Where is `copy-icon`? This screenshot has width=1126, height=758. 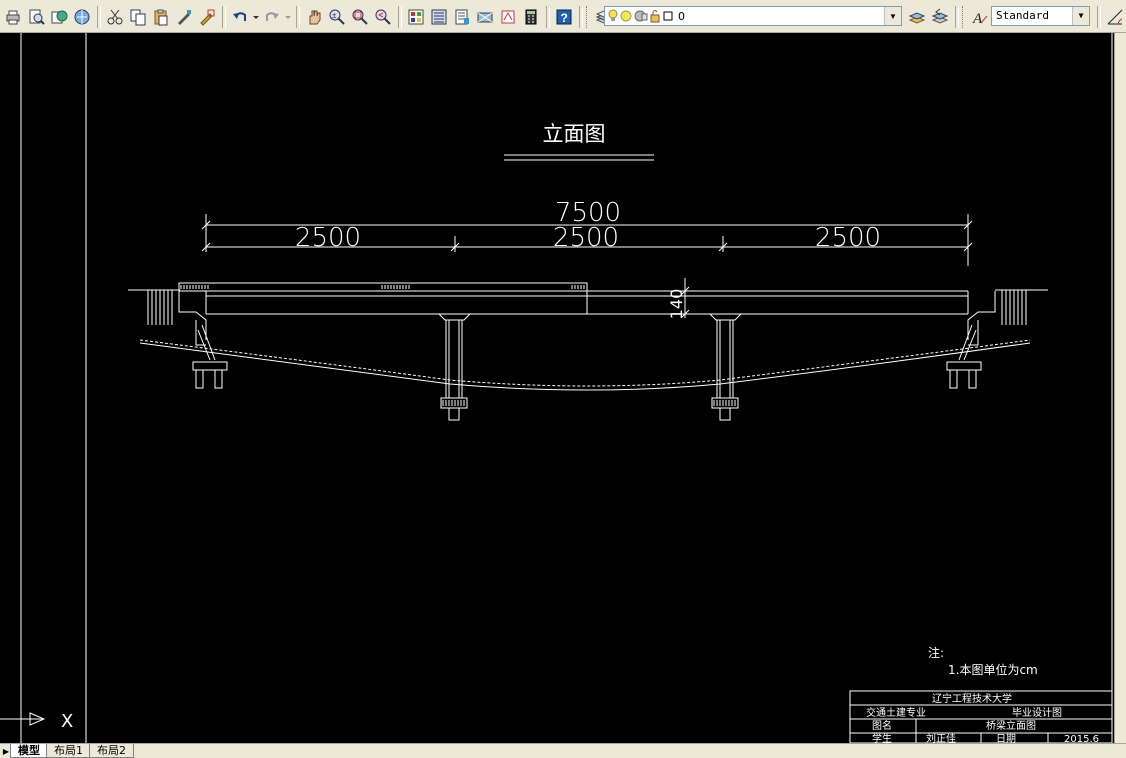 copy-icon is located at coordinates (138, 17).